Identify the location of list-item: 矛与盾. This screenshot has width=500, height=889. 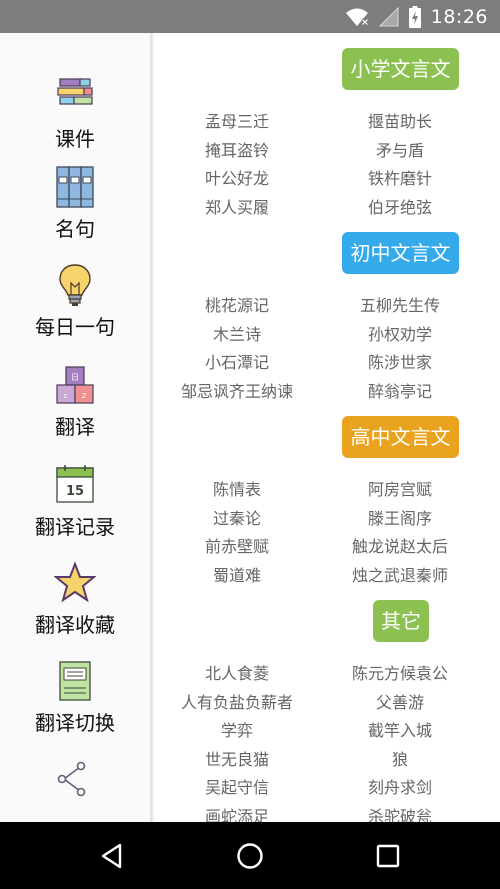
(400, 149).